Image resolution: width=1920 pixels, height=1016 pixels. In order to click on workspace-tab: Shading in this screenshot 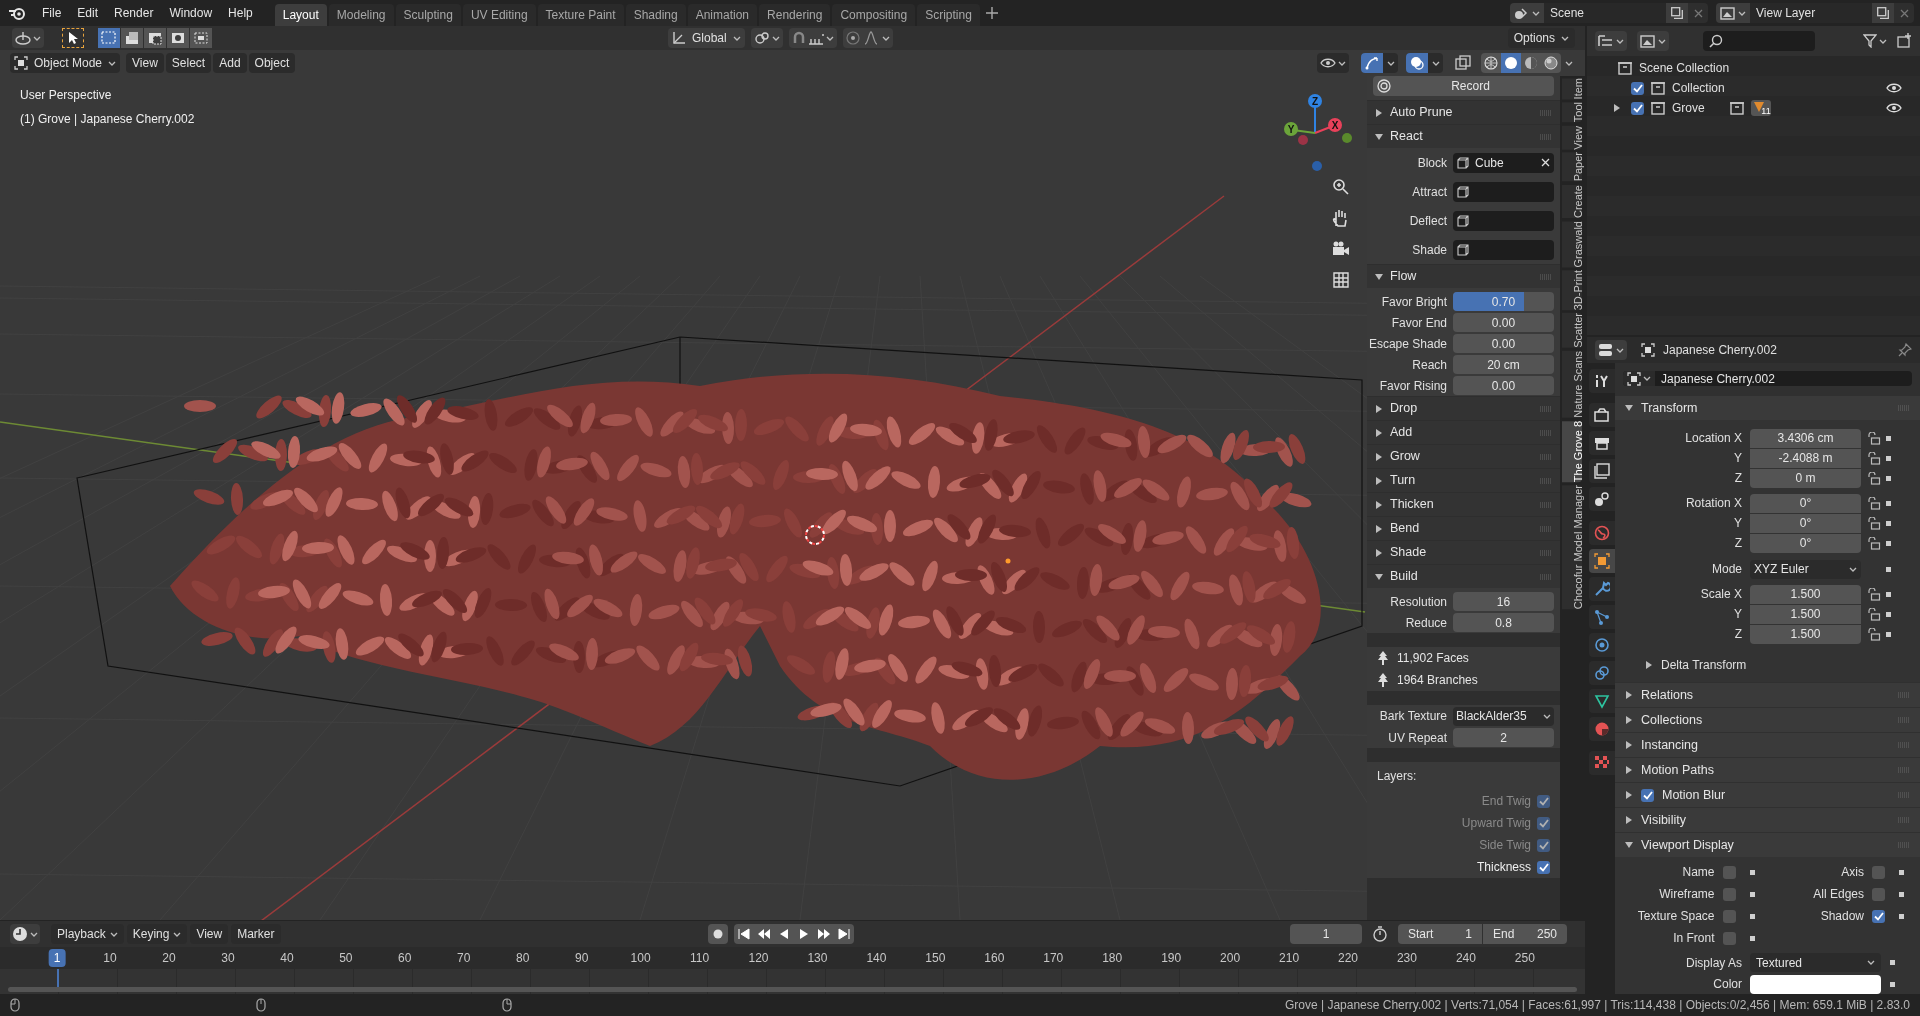, I will do `click(655, 15)`.